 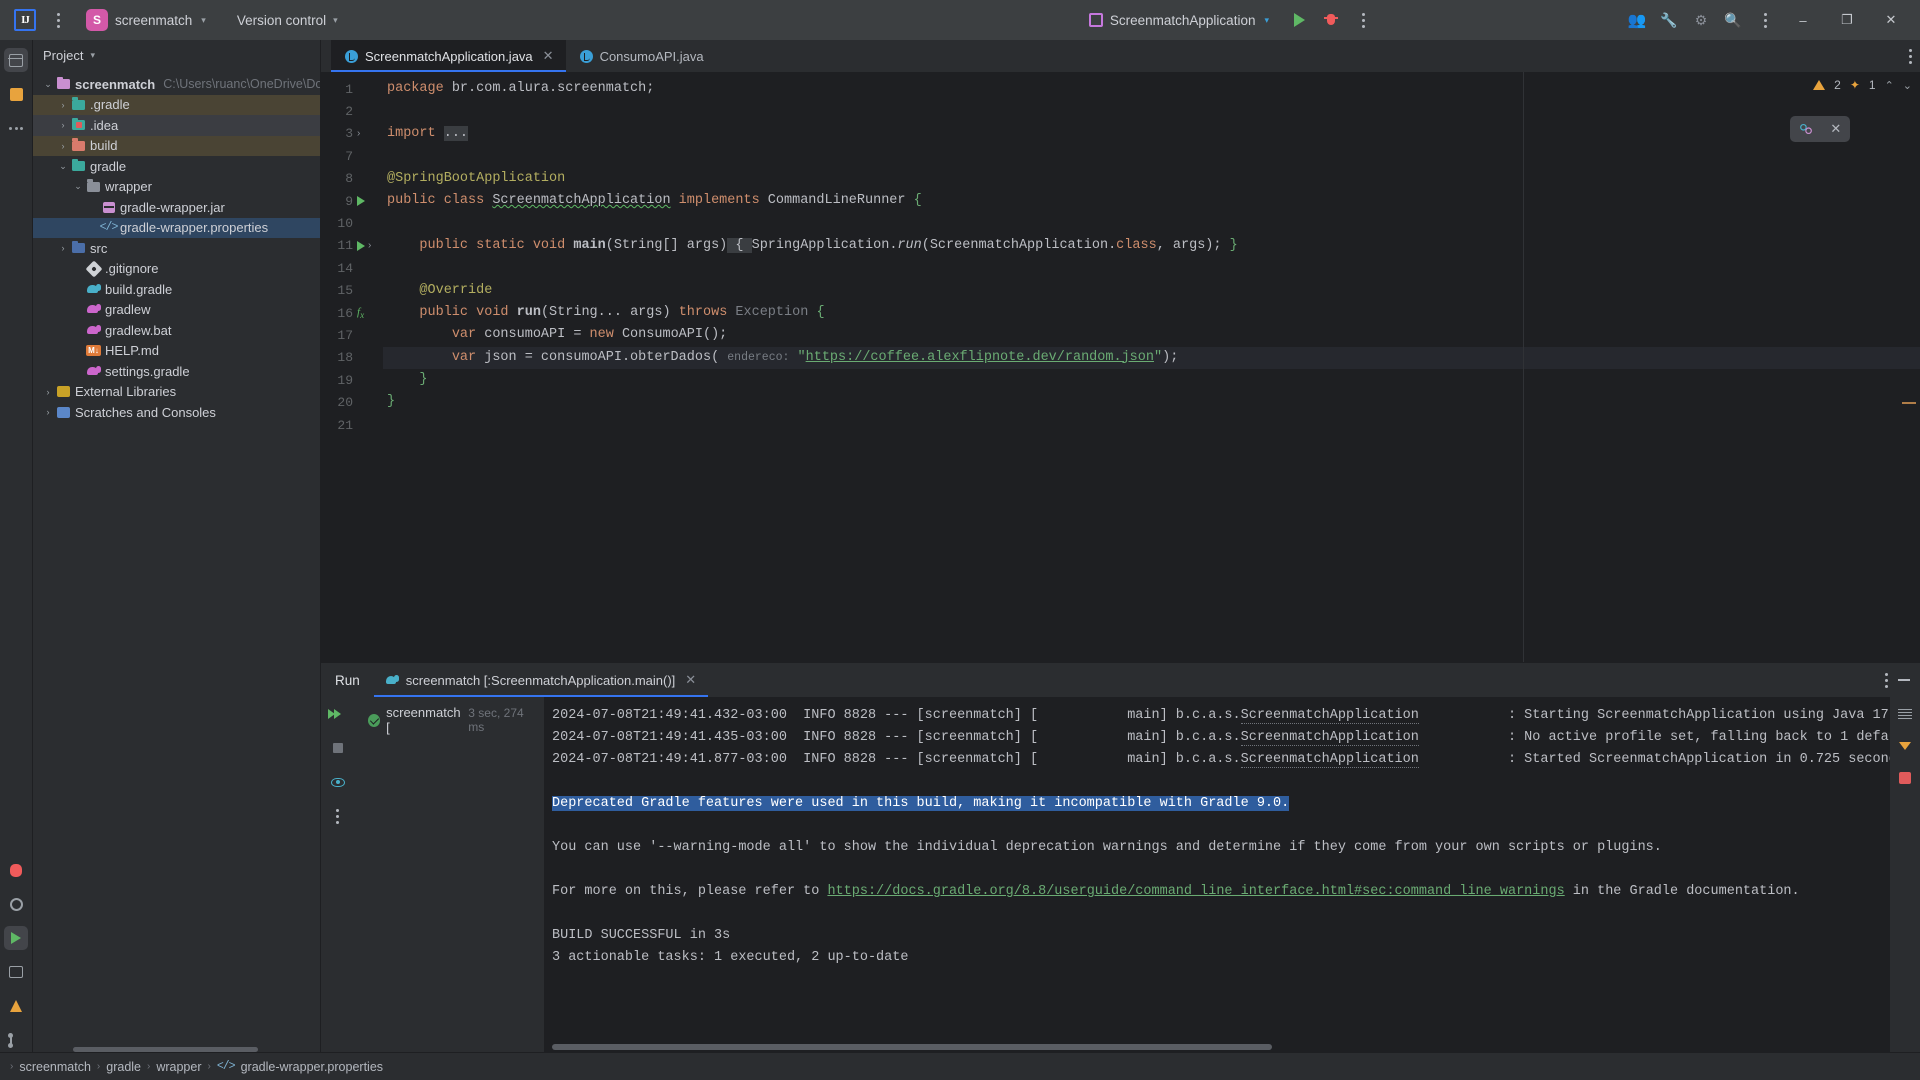 I want to click on sidebar-item-version-control, so click(x=16, y=1040).